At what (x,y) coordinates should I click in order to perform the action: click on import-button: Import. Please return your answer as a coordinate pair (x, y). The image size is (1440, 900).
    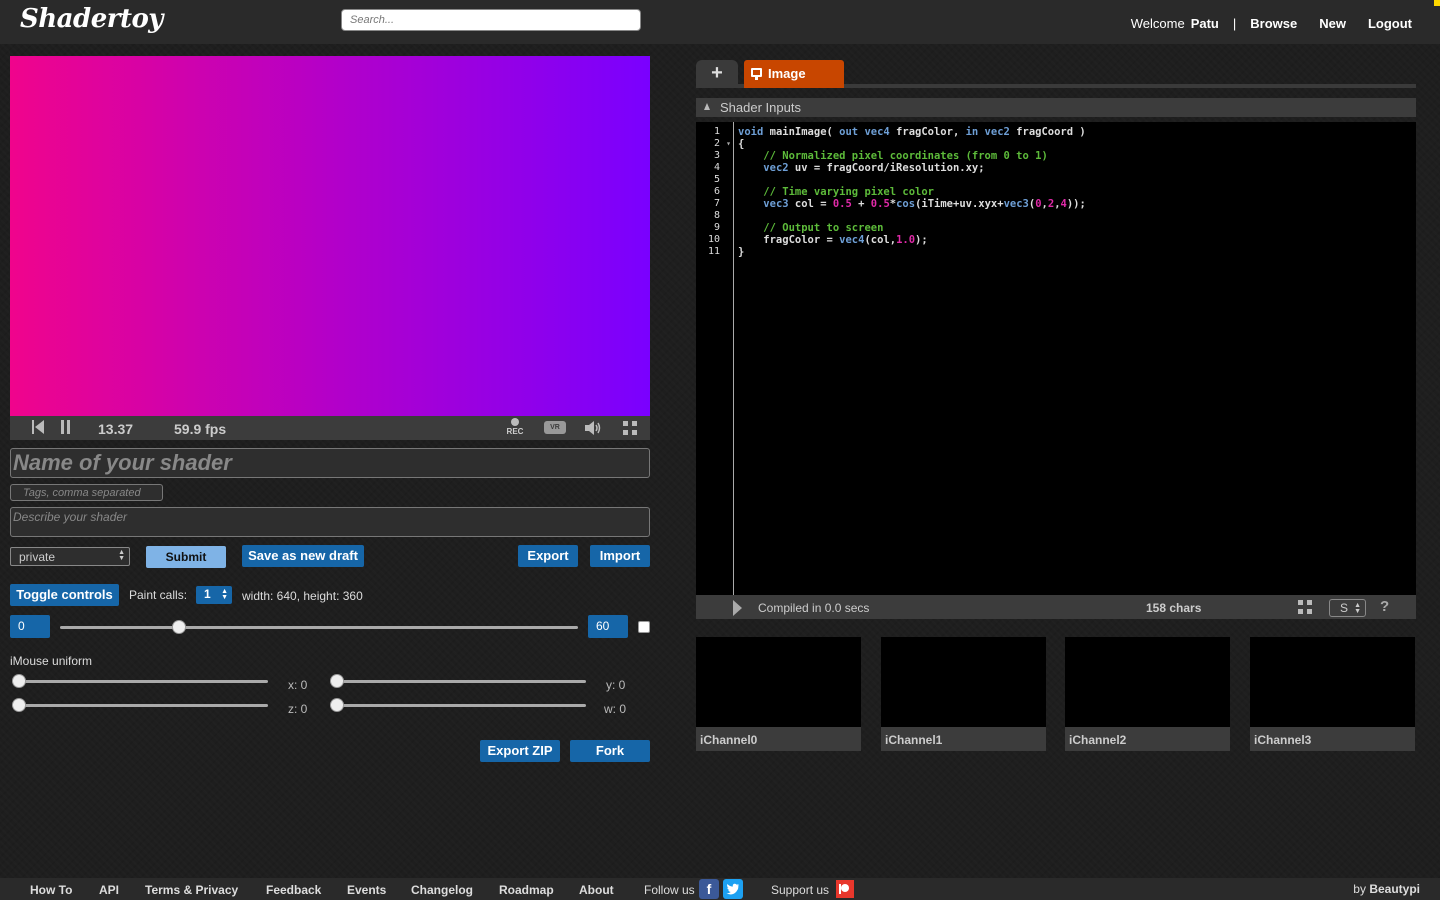
    Looking at the image, I should click on (620, 556).